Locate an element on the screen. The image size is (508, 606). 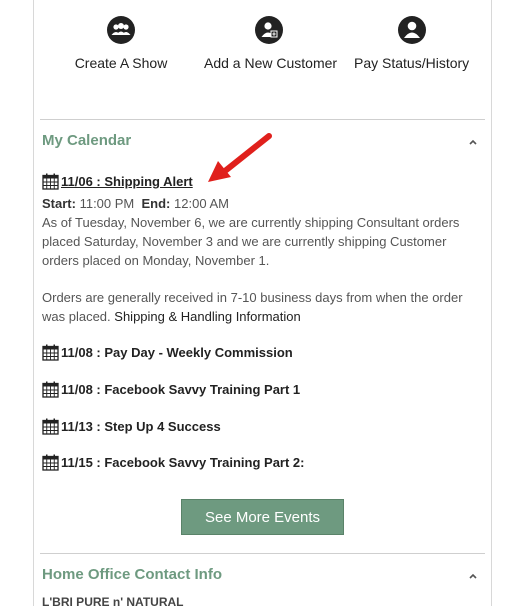
event-title: 11/08 : Facebook Savvy Training Part 1 is located at coordinates (181, 389).